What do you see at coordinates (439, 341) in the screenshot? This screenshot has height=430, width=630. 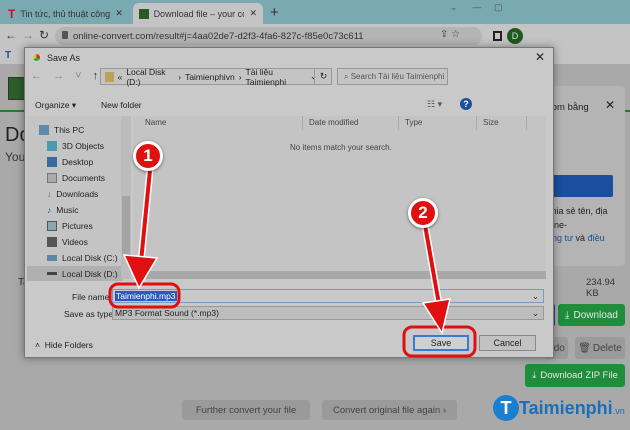 I see `highlight-save` at bounding box center [439, 341].